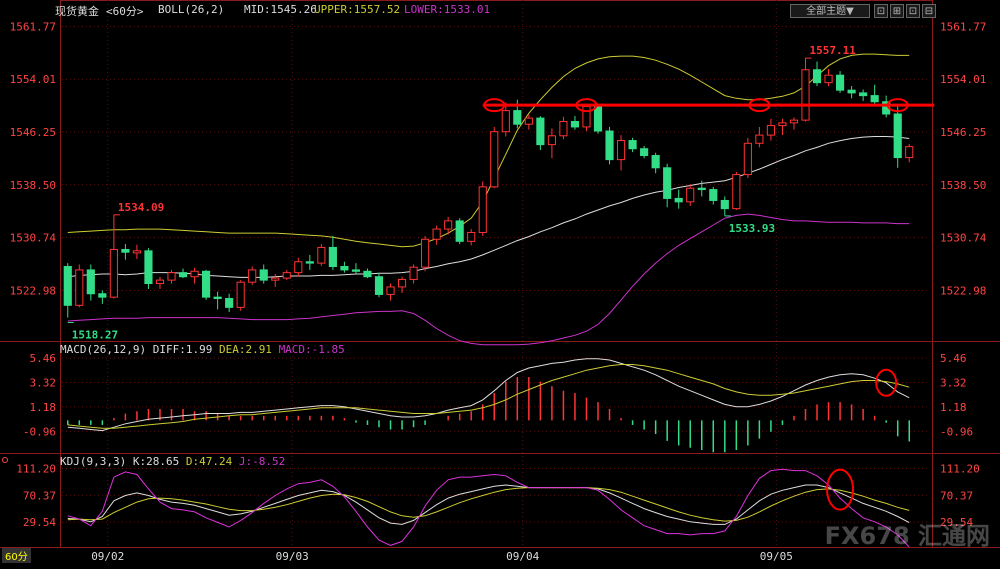  I want to click on y-tick-label-left: 1554.01, so click(33, 79).